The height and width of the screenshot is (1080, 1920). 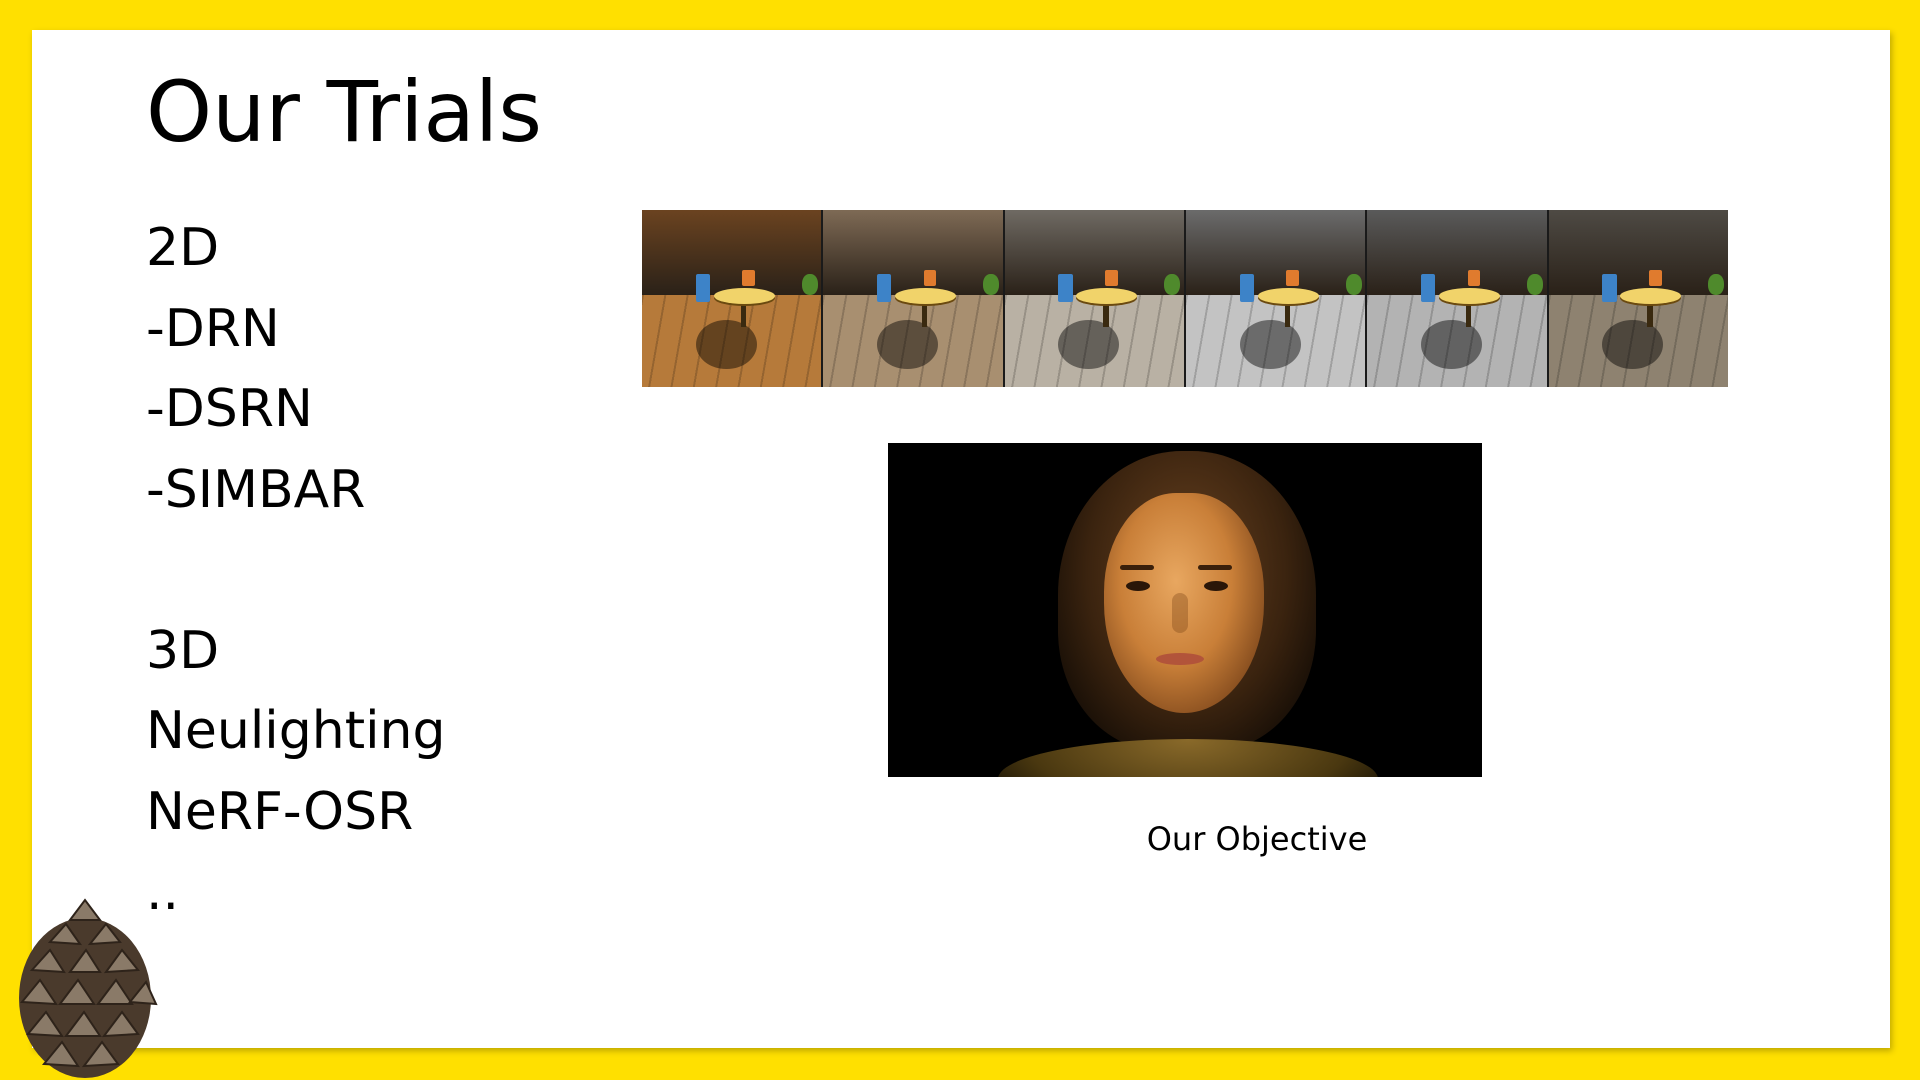 What do you see at coordinates (229, 409) in the screenshot?
I see `bullet-item: -DSRN` at bounding box center [229, 409].